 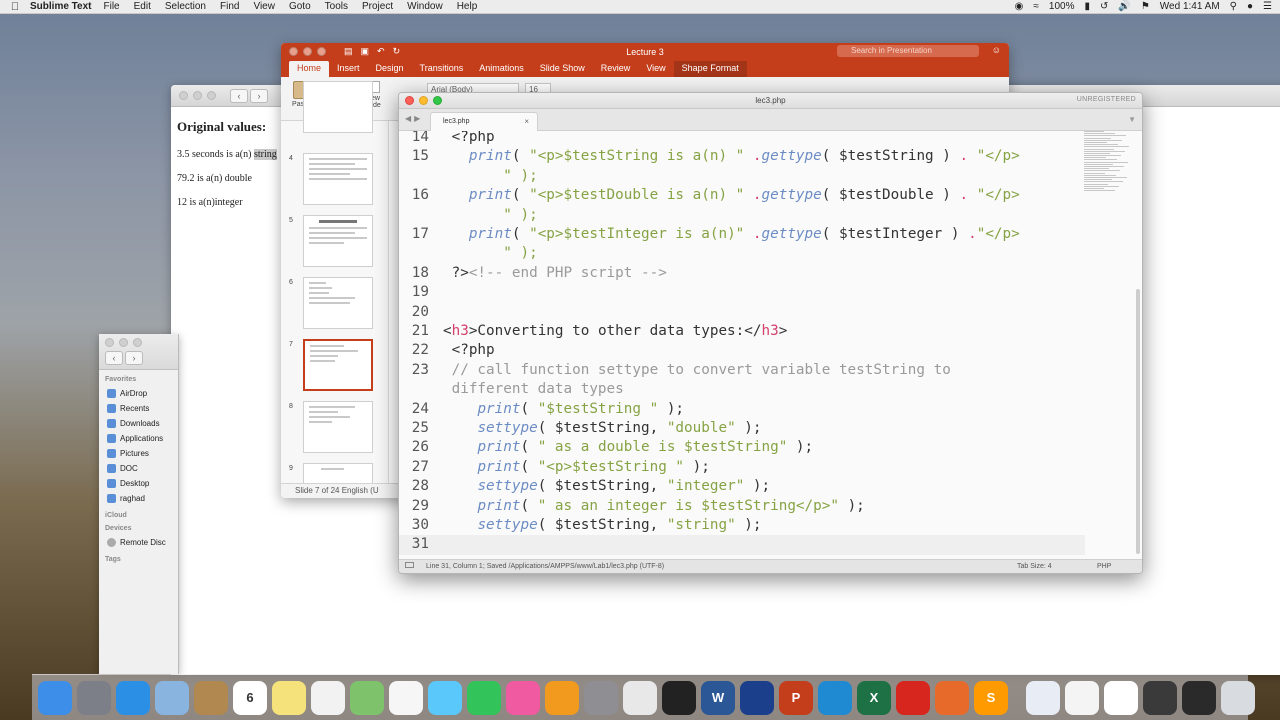 What do you see at coordinates (1238, 697) in the screenshot?
I see `trash-icon` at bounding box center [1238, 697].